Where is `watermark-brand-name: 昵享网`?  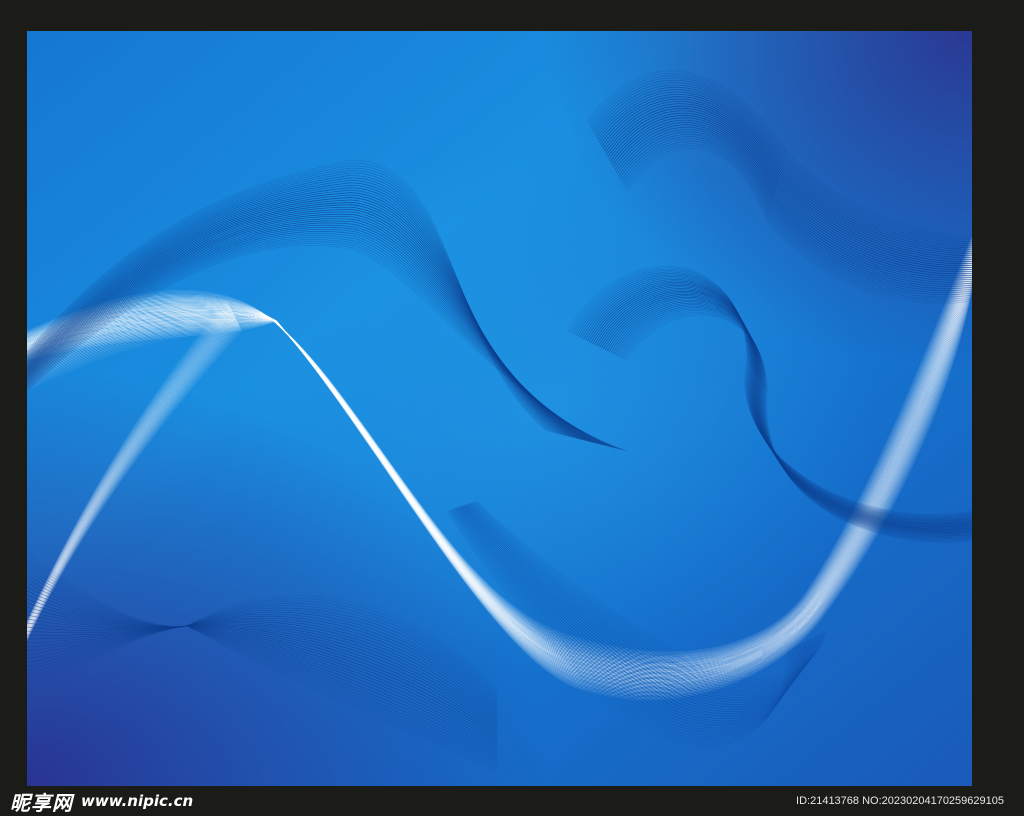
watermark-brand-name: 昵享网 is located at coordinates (41, 802).